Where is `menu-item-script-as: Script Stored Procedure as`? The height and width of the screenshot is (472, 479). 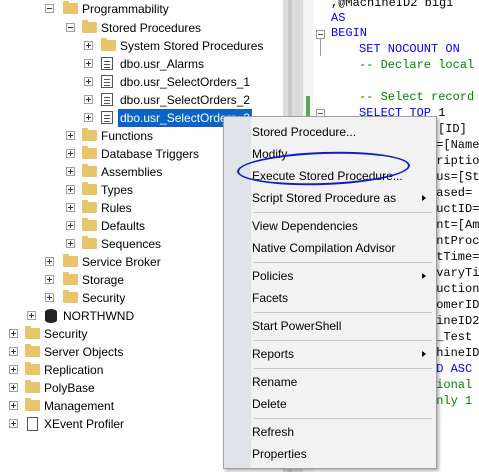
menu-item-script-as: Script Stored Procedure as is located at coordinates (342, 198).